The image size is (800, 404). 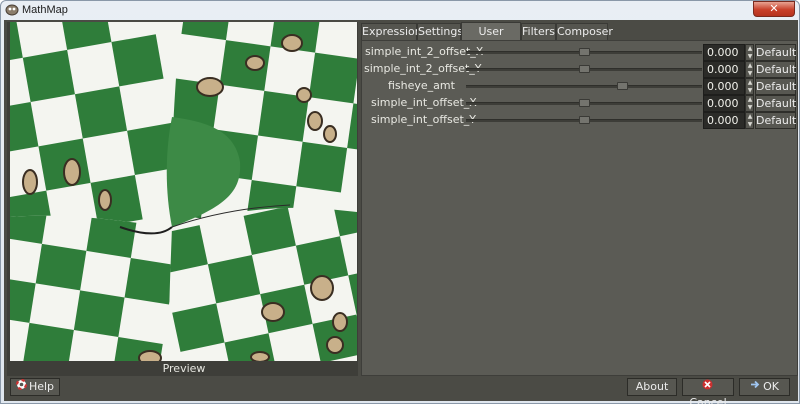 I want to click on window-title: MathMap, so click(x=45, y=10).